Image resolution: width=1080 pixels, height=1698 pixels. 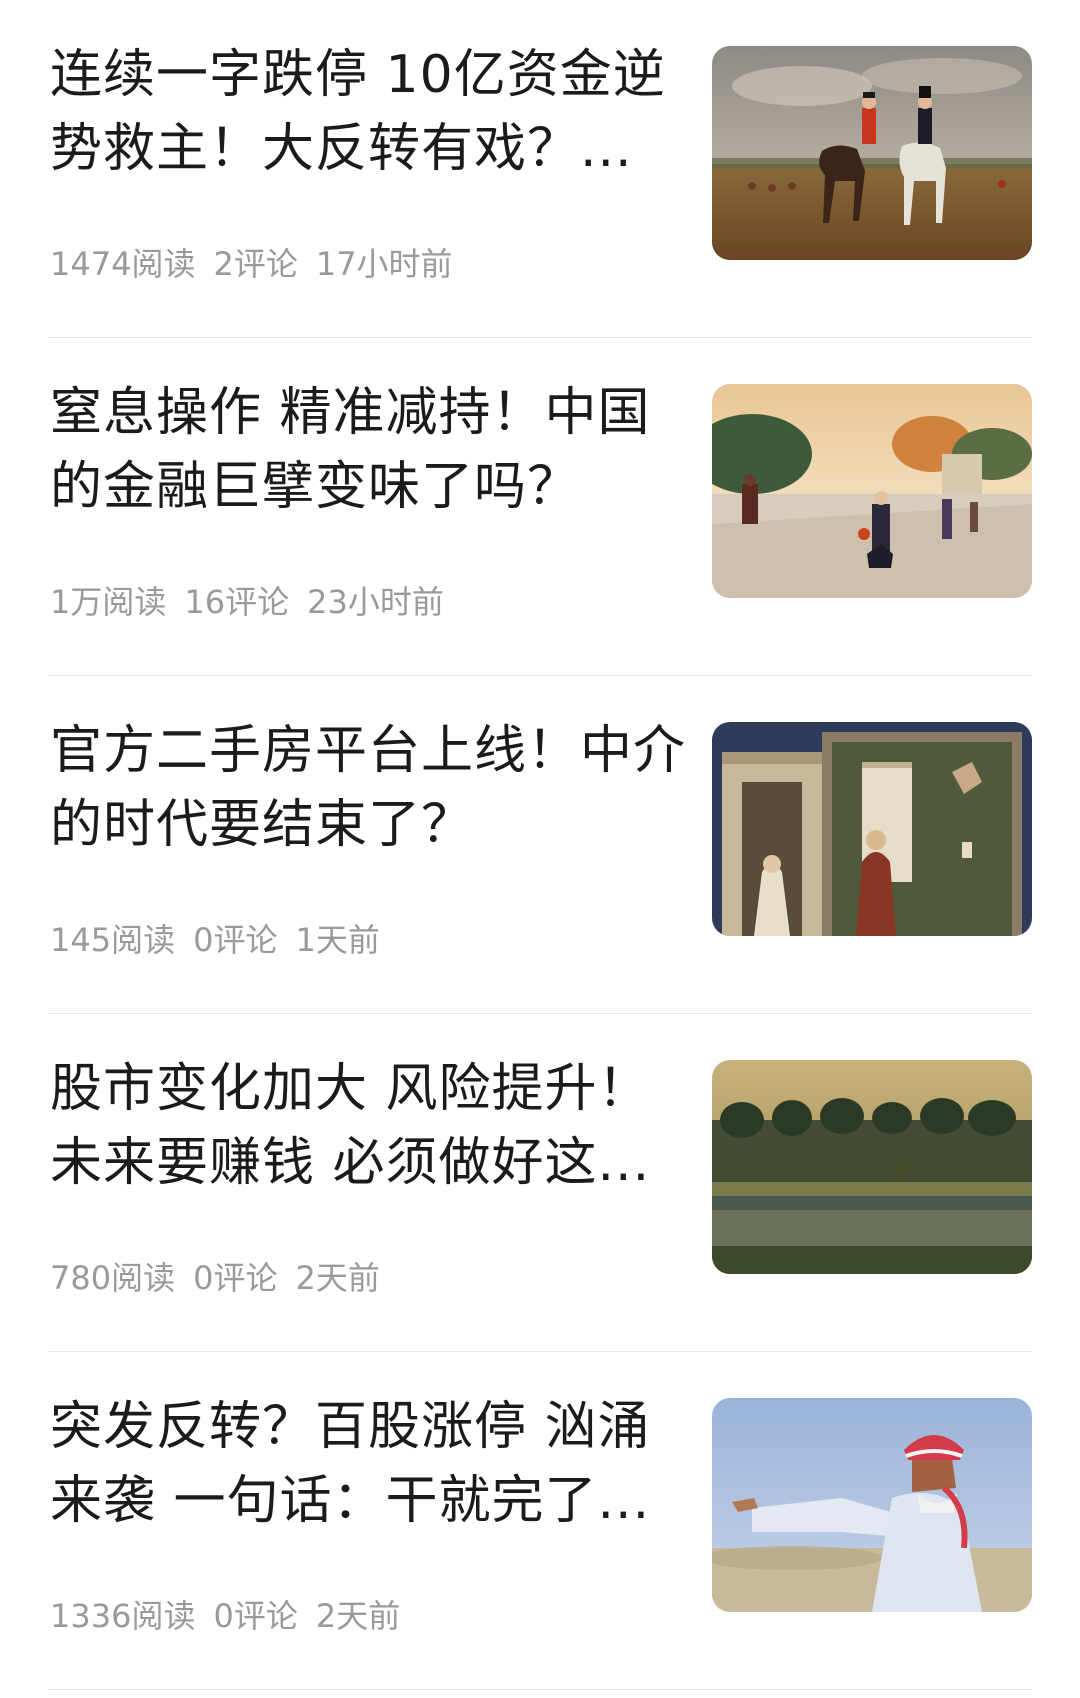 I want to click on read-count: 1万阅读, so click(x=108, y=602).